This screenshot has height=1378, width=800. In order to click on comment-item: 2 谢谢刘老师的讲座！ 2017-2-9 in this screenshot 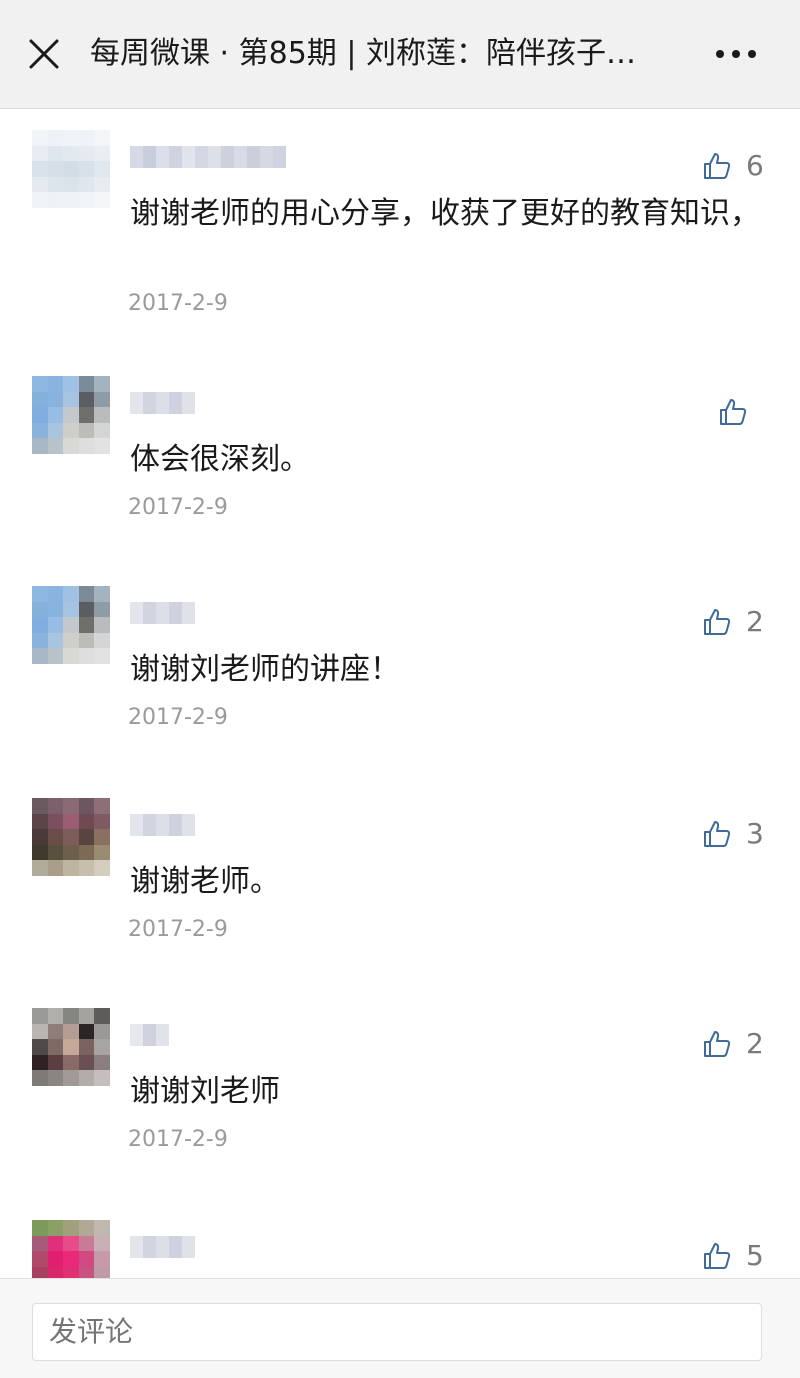, I will do `click(400, 666)`.